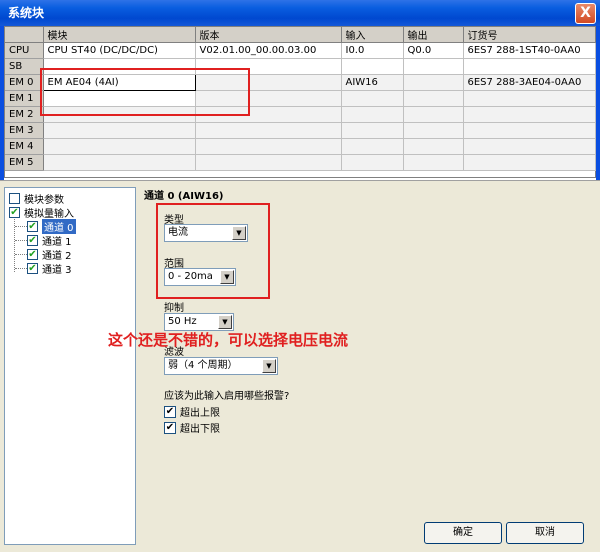 The height and width of the screenshot is (552, 600). Describe the element at coordinates (145, 92) in the screenshot. I see `annotation-box-module` at that location.